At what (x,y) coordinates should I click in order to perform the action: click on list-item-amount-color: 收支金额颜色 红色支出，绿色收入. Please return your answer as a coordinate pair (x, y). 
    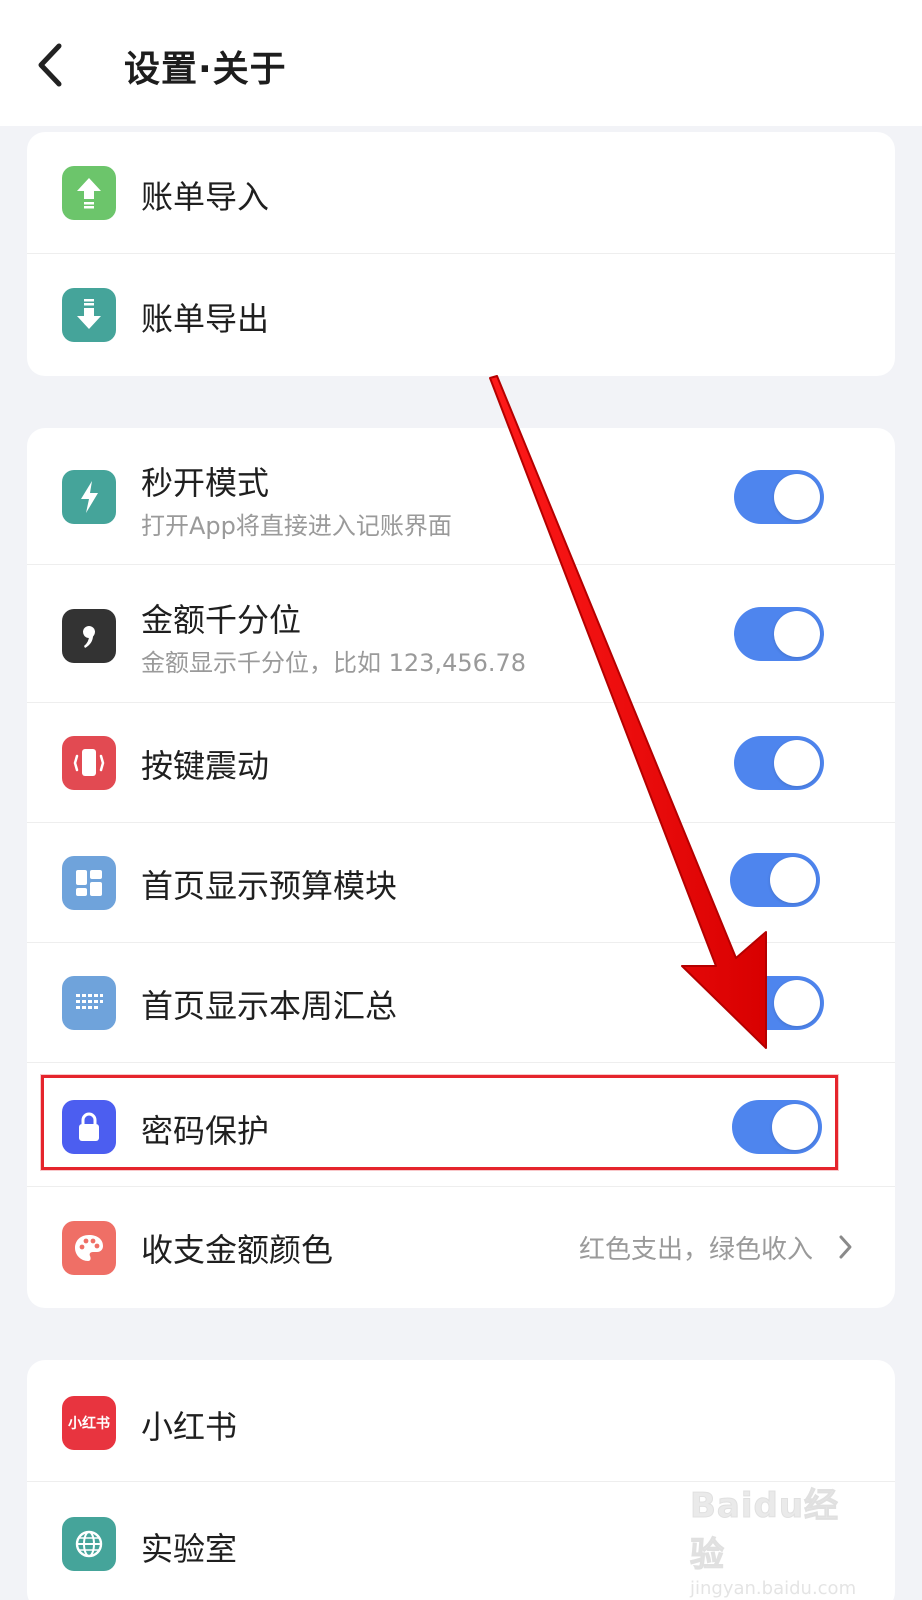
    Looking at the image, I should click on (461, 1247).